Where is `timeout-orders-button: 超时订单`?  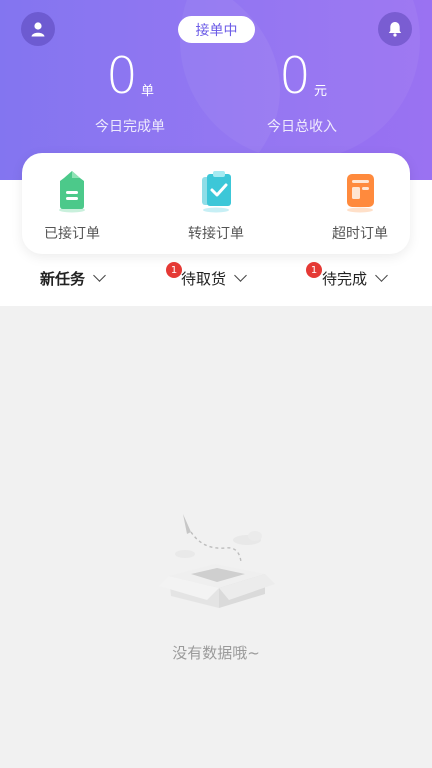 timeout-orders-button: 超时订单 is located at coordinates (360, 203).